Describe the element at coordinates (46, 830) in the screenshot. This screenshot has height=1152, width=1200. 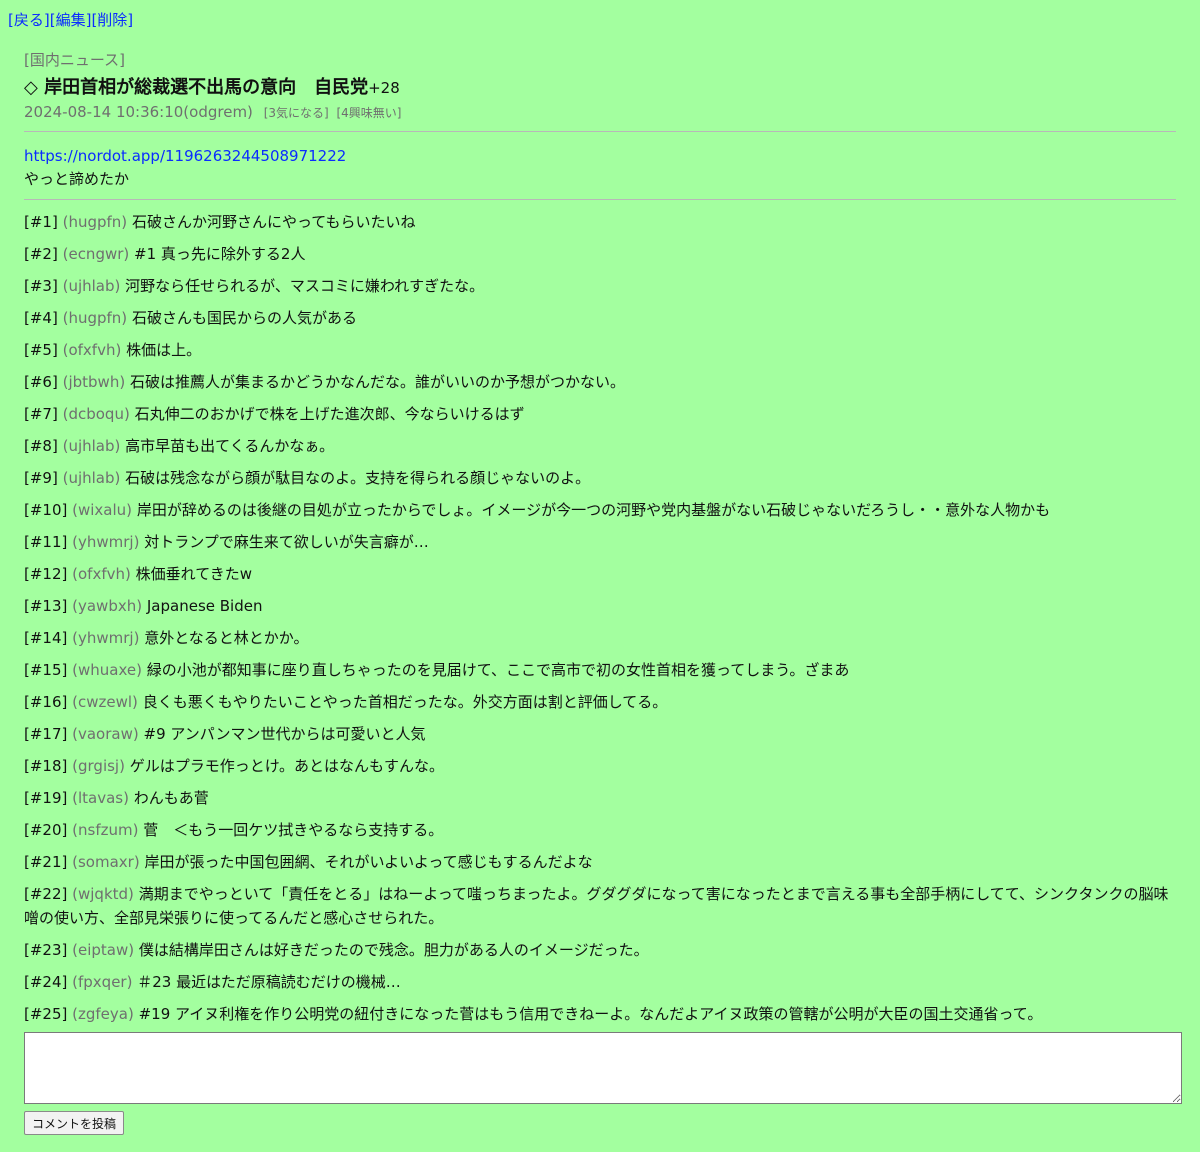
I see `comment-number: [#20]` at that location.